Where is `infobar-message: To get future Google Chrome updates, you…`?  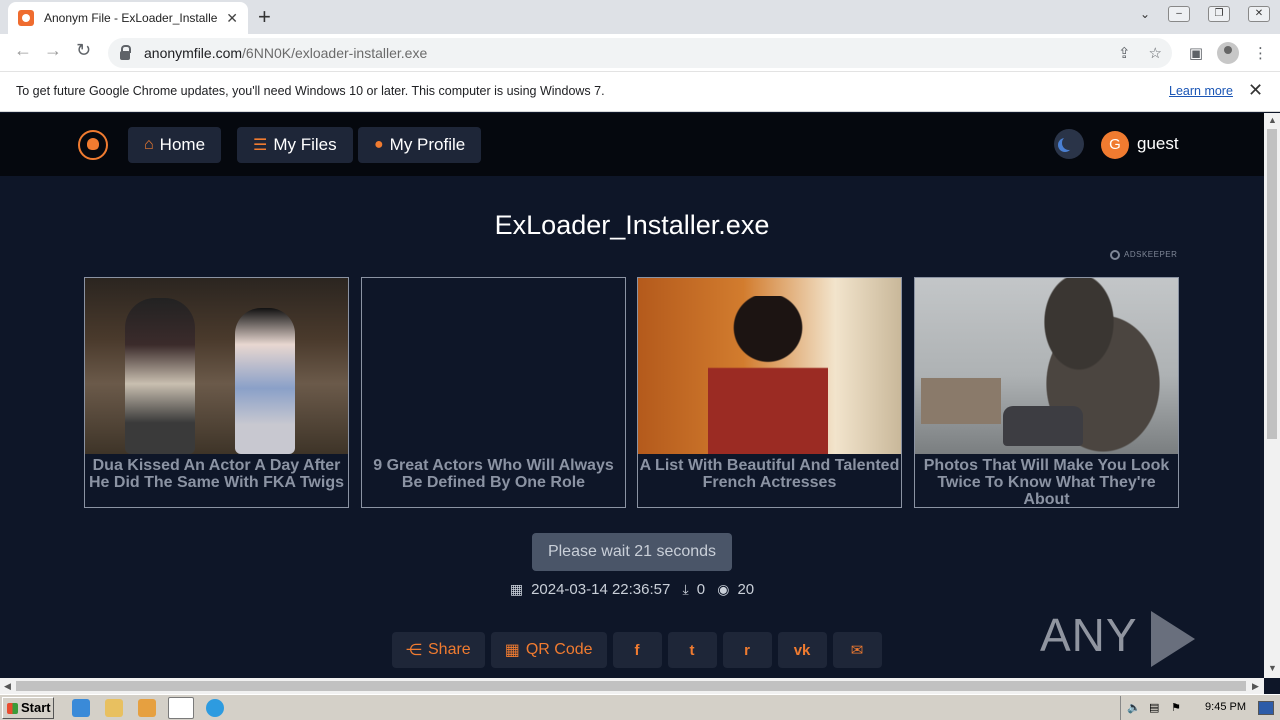 infobar-message: To get future Google Chrome updates, you… is located at coordinates (310, 91).